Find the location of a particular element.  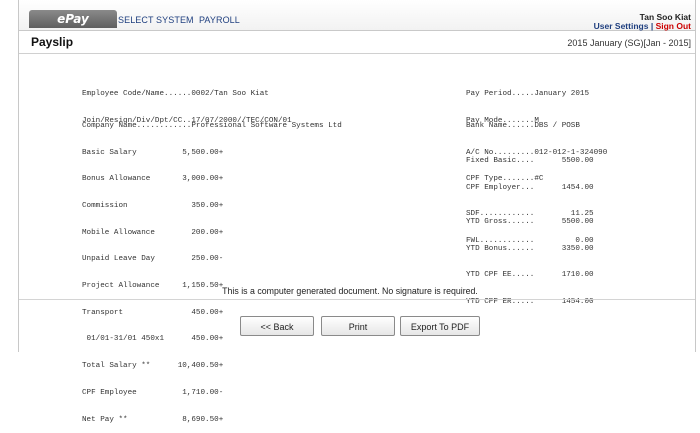

commission-line: Commission 350.00+ is located at coordinates (153, 205).